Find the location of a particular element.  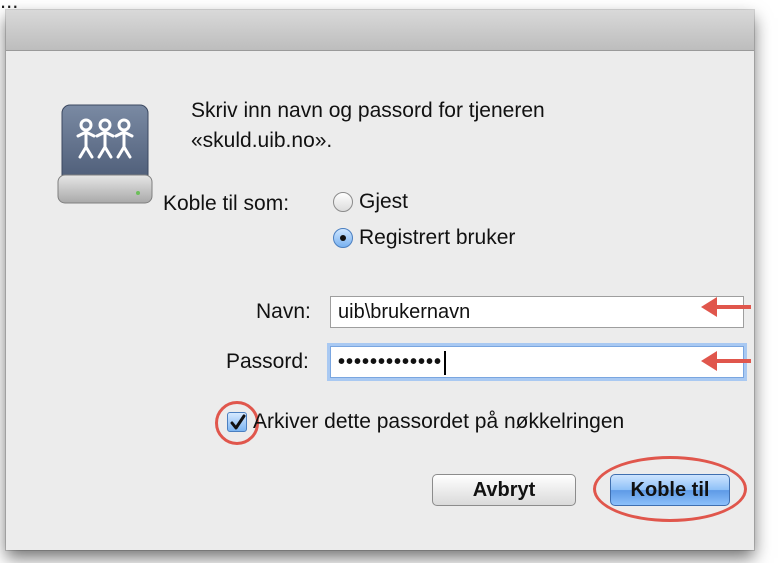

radio-registered-user: Registrert bruker is located at coordinates (424, 238).